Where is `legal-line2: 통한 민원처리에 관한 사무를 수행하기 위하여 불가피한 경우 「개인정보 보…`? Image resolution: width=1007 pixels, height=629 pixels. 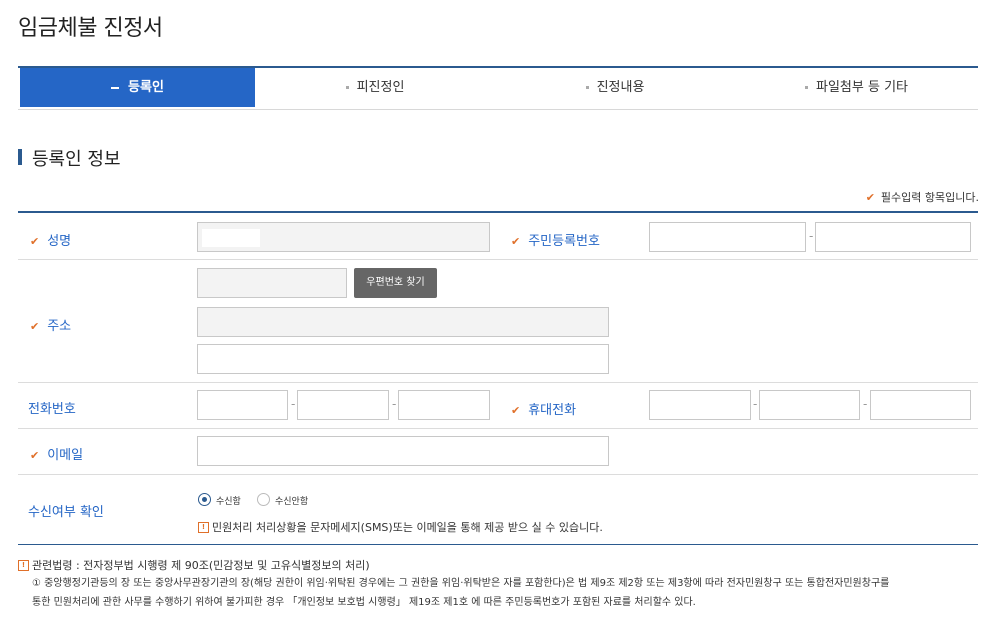 legal-line2: 통한 민원처리에 관한 사무를 수행하기 위하여 불가피한 경우 「개인정보 보… is located at coordinates (364, 602).